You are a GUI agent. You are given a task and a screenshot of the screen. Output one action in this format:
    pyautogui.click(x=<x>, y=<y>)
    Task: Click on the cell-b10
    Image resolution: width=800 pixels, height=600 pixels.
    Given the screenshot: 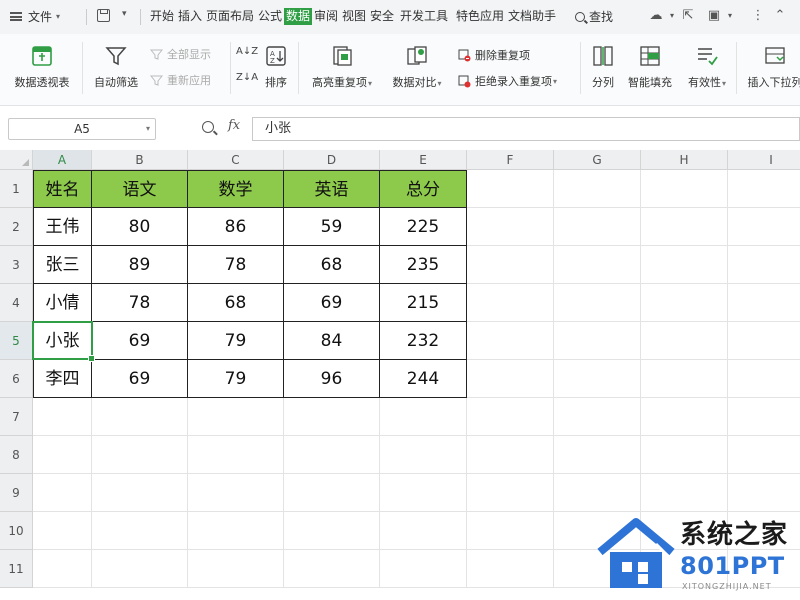 What is the action you would take?
    pyautogui.click(x=140, y=531)
    